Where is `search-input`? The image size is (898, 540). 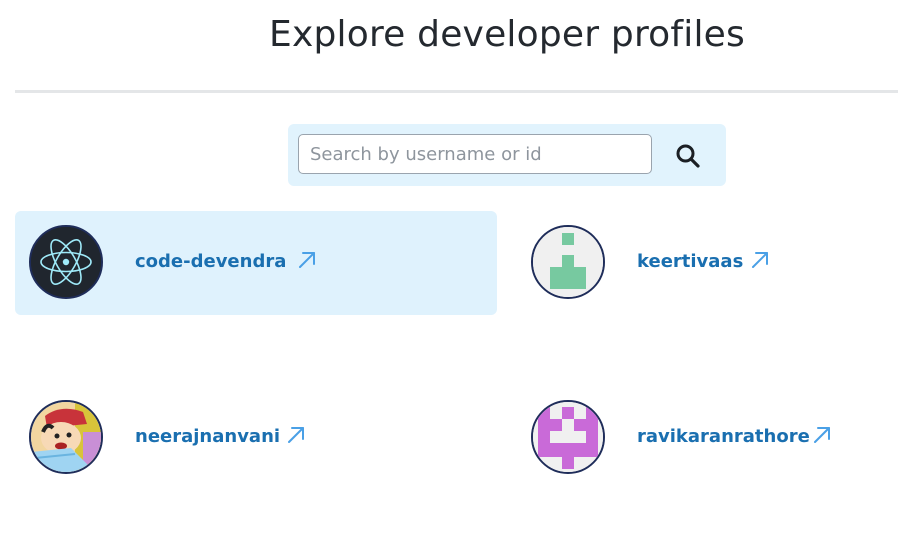
search-input is located at coordinates (475, 154).